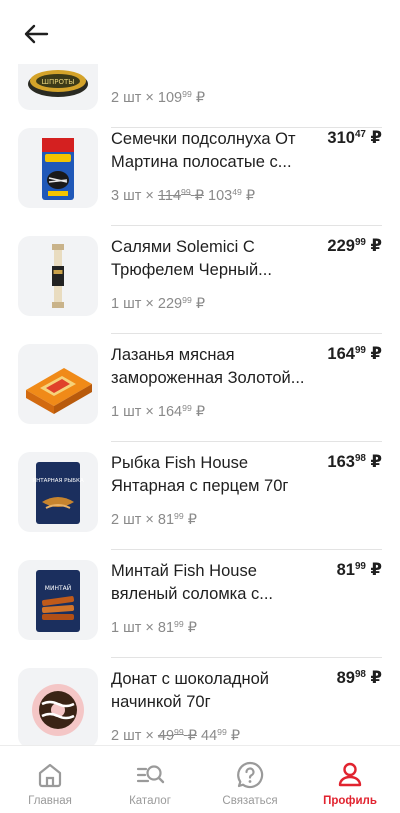  I want to click on arrow-left-icon, so click(36, 34).